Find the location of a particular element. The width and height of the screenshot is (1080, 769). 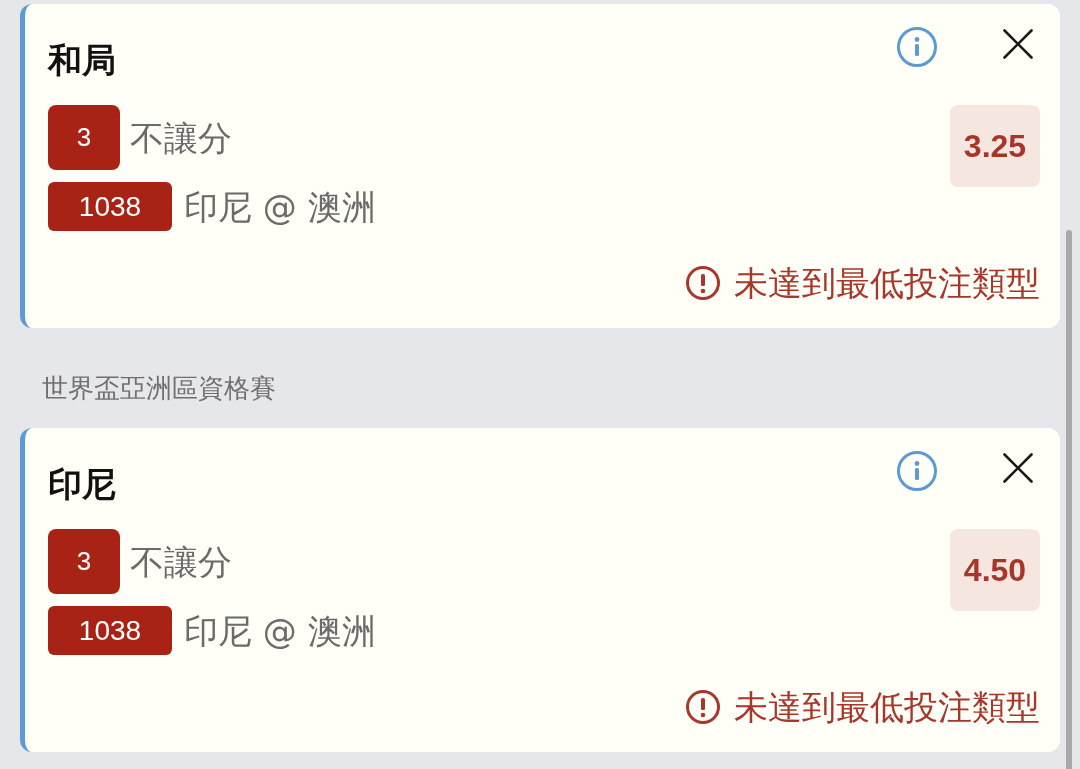

odds-tag: 4.50 is located at coordinates (995, 570).